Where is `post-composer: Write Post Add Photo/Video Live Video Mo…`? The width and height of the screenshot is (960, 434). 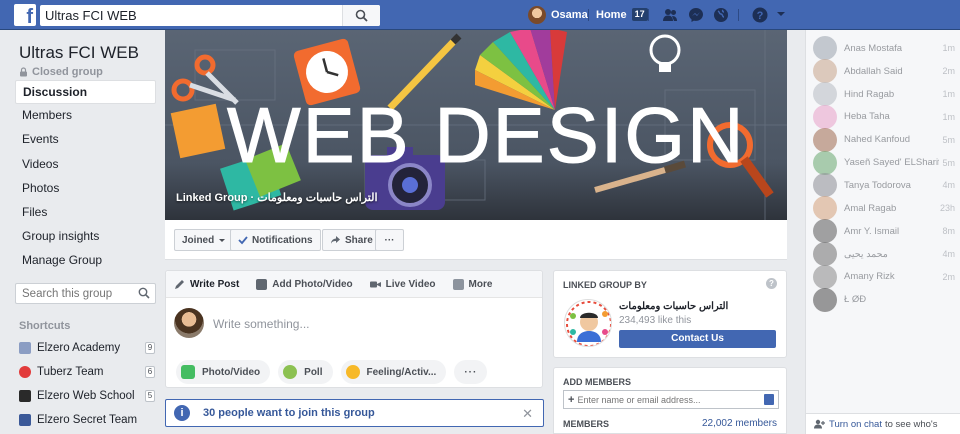
post-composer: Write Post Add Photo/Video Live Video Mo… is located at coordinates (354, 329).